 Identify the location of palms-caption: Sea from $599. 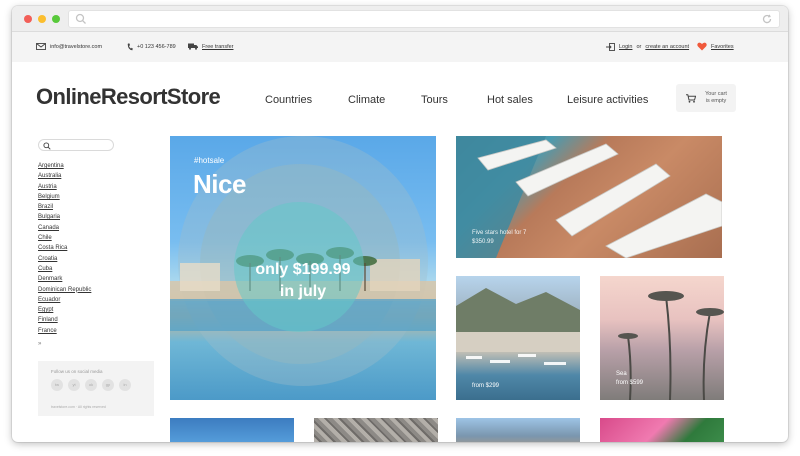
(630, 378).